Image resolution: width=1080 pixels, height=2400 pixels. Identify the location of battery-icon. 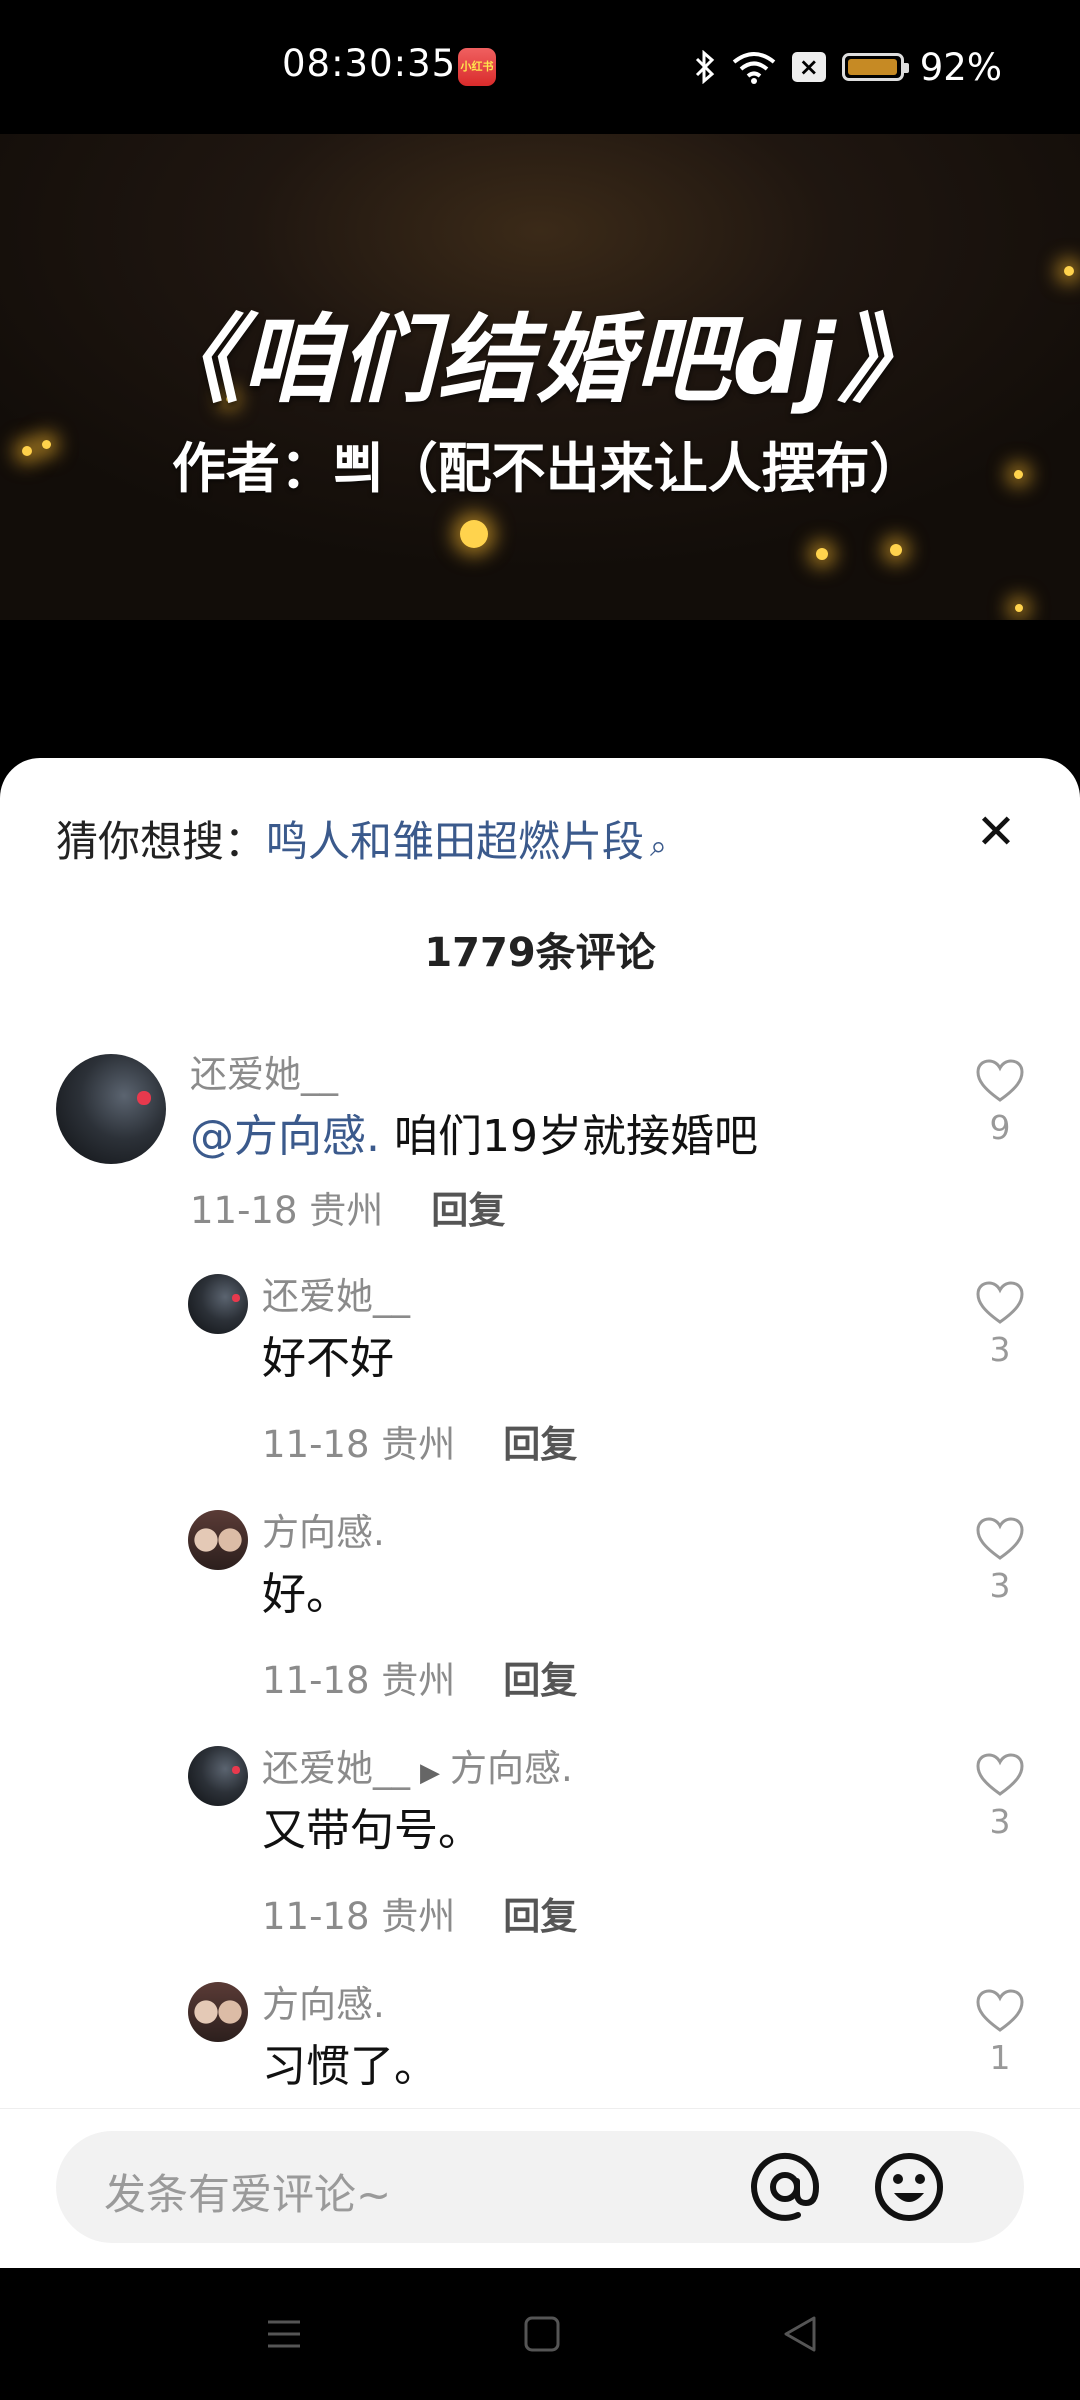
(875, 67).